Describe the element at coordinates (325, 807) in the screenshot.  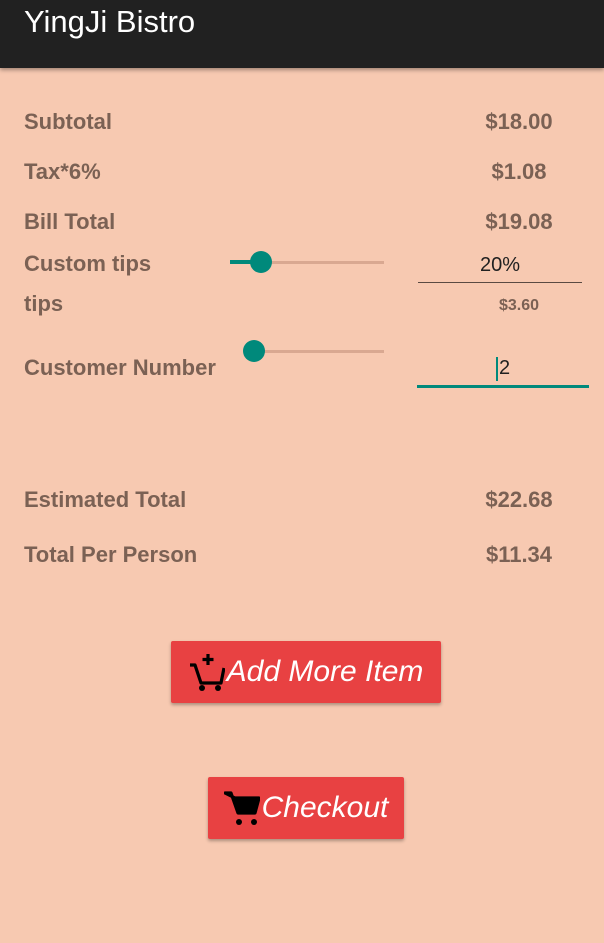
I see `checkout-label: Checkout` at that location.